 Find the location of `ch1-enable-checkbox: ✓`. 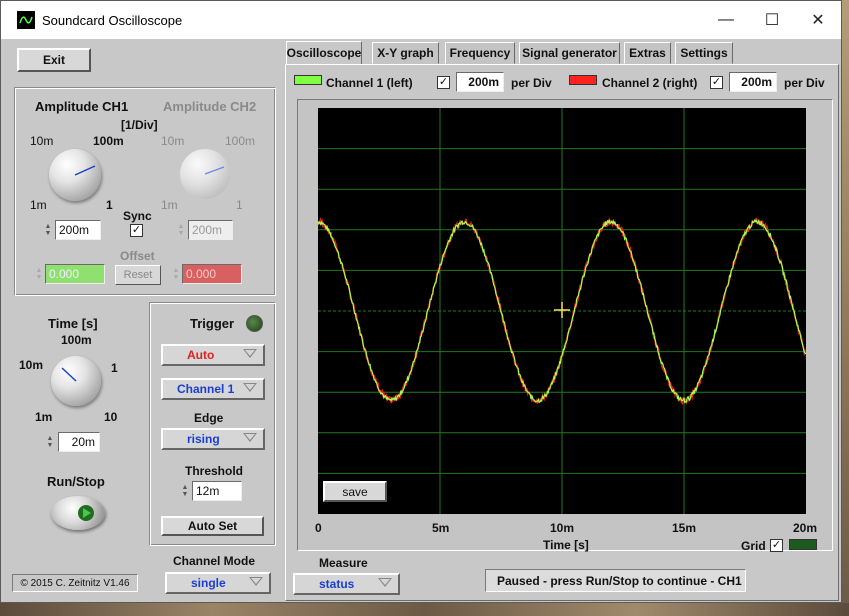

ch1-enable-checkbox: ✓ is located at coordinates (443, 82).